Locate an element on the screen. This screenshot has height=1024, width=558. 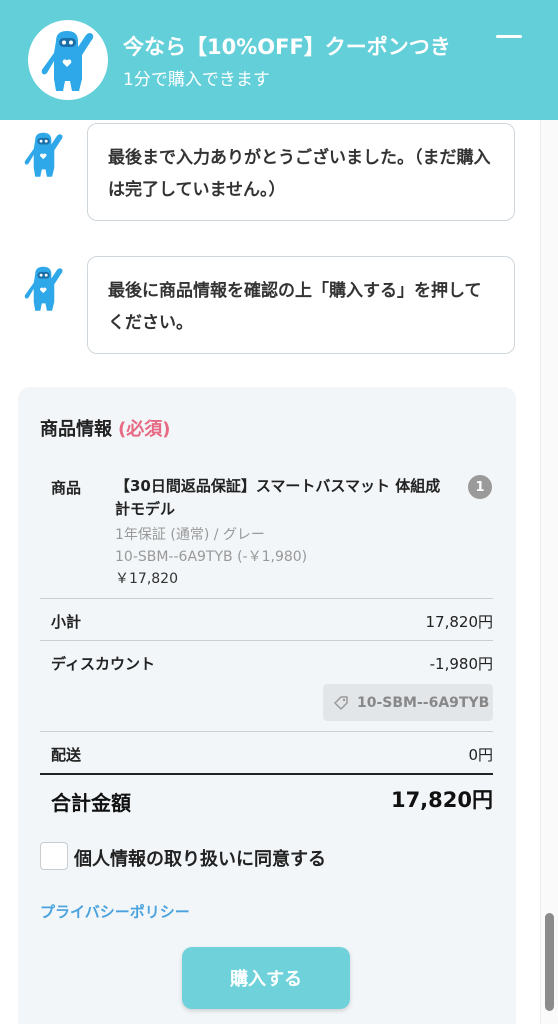
discount-label: ディスカウント is located at coordinates (103, 664).